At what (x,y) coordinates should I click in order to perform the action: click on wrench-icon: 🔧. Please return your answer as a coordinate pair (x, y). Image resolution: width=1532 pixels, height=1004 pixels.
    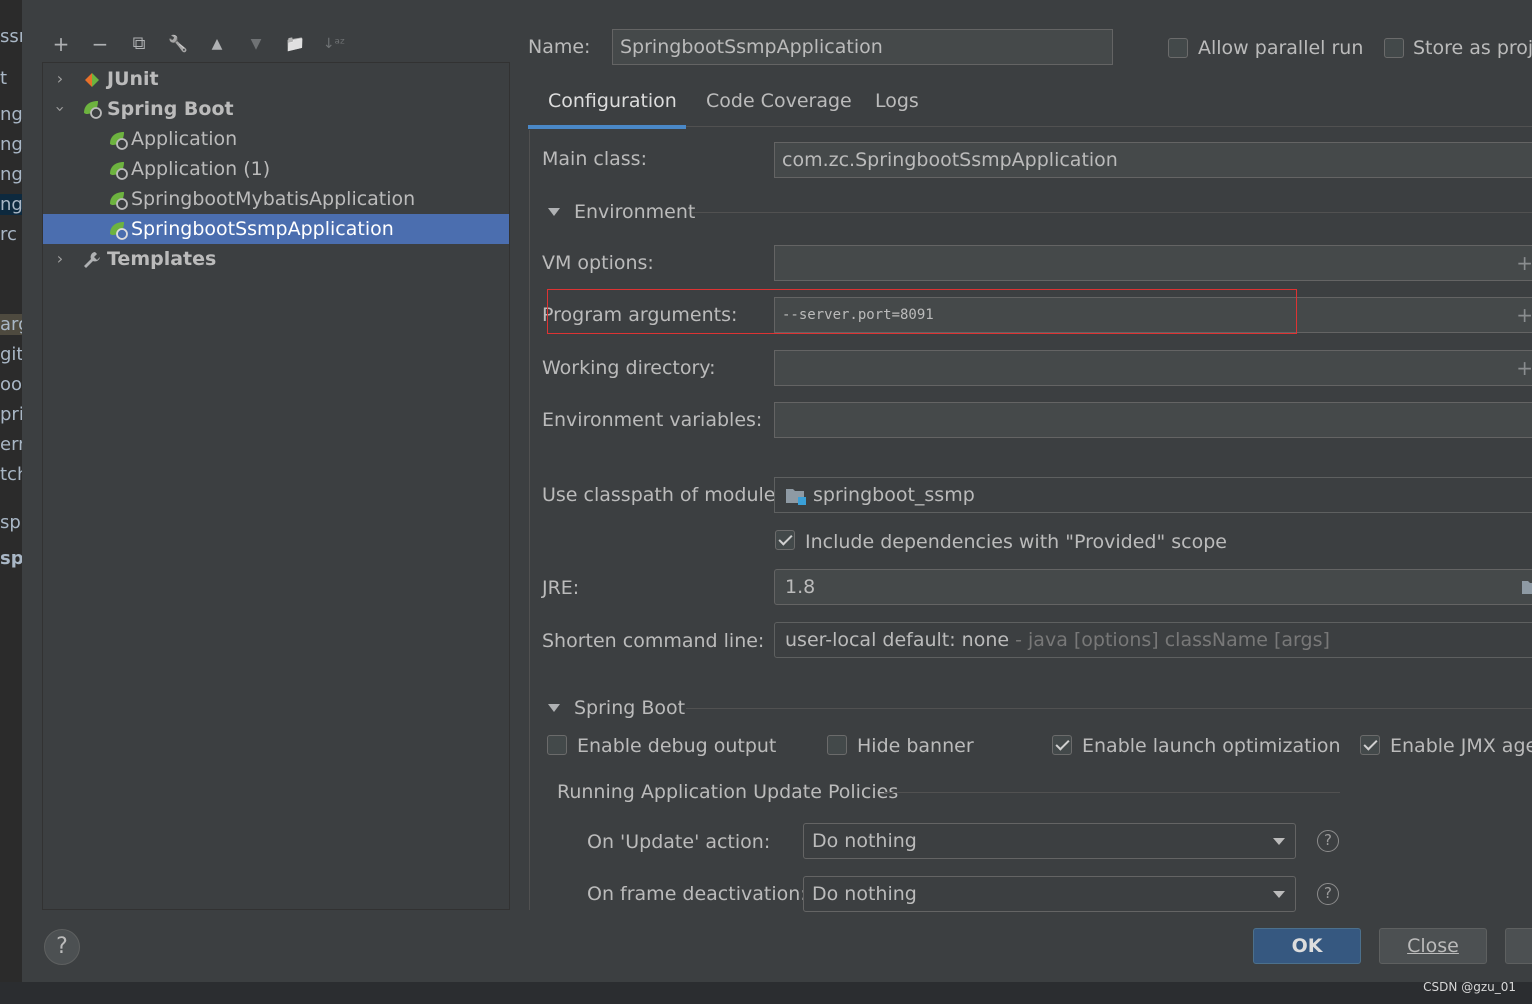
    Looking at the image, I should click on (178, 44).